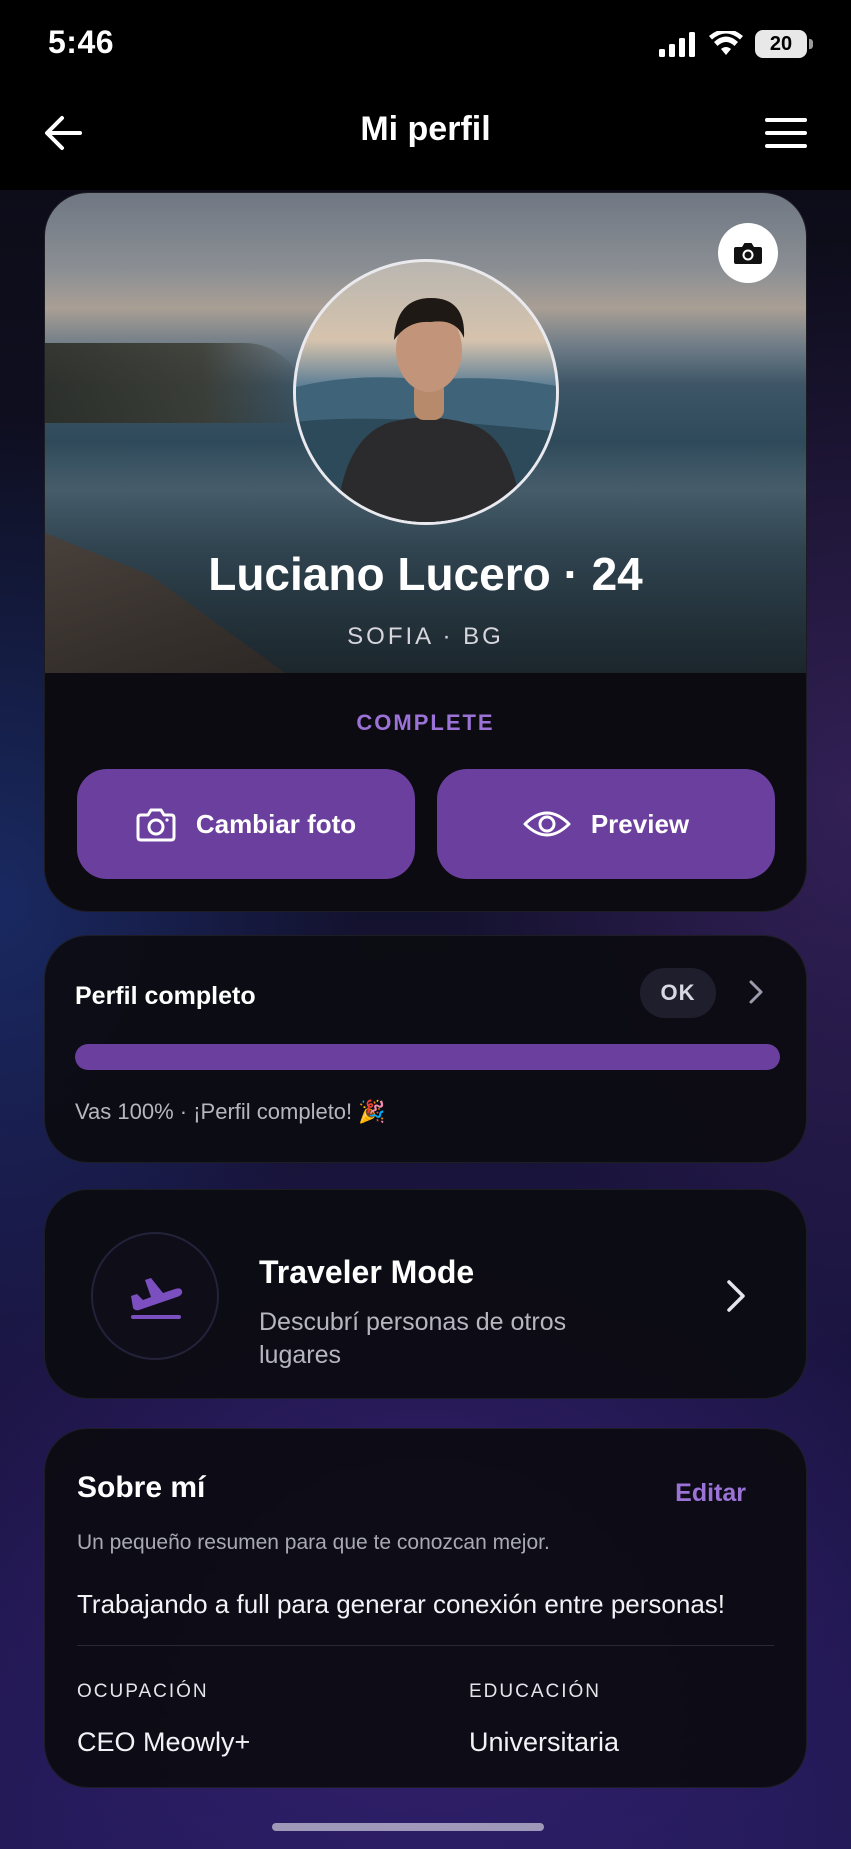 The width and height of the screenshot is (851, 1849). I want to click on menu-button, so click(786, 133).